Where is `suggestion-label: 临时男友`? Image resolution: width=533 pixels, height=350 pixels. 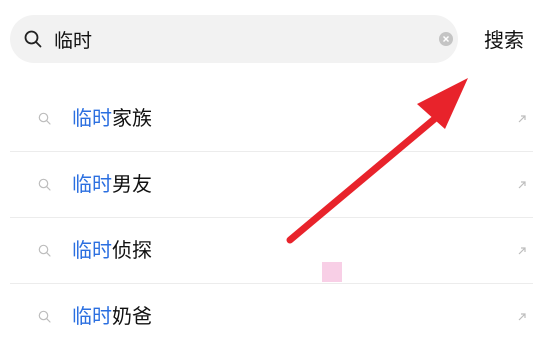
suggestion-label: 临时男友 is located at coordinates (112, 184).